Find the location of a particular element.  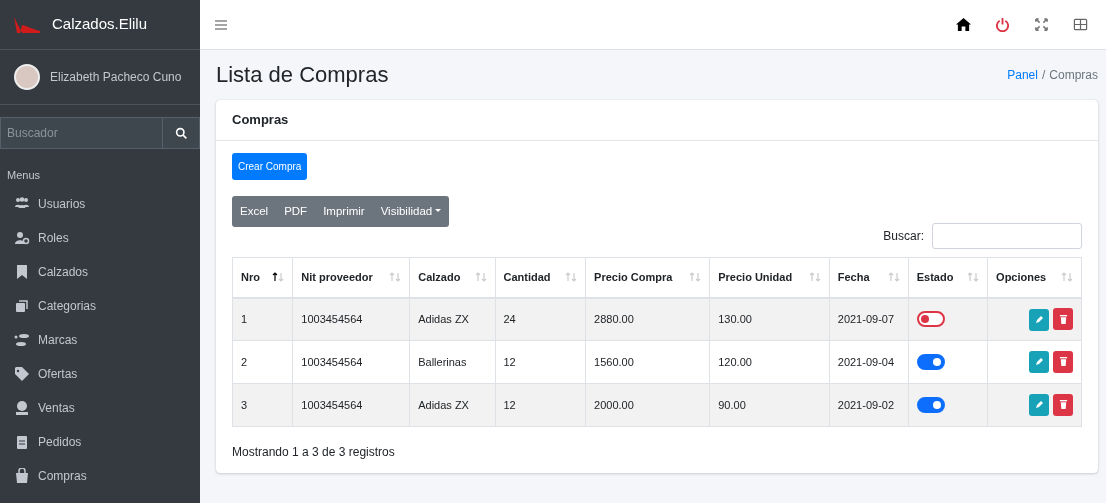

sidebar-item: Calzados is located at coordinates (63, 272).